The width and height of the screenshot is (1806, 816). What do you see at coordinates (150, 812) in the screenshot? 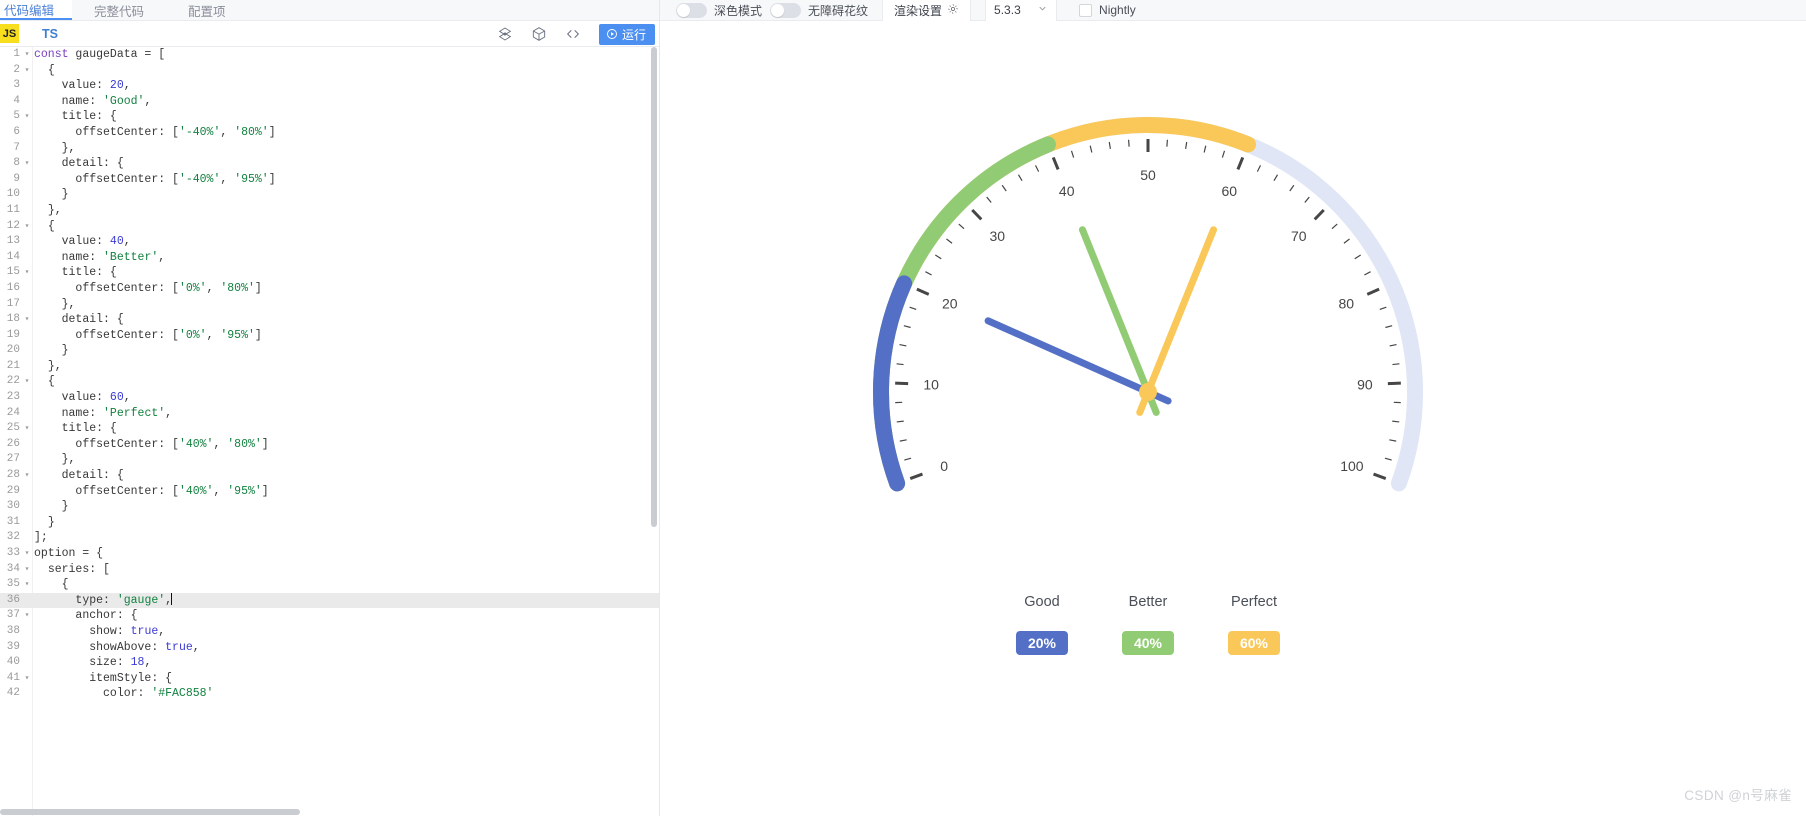
I see `editor-hscrollbar-thumb` at bounding box center [150, 812].